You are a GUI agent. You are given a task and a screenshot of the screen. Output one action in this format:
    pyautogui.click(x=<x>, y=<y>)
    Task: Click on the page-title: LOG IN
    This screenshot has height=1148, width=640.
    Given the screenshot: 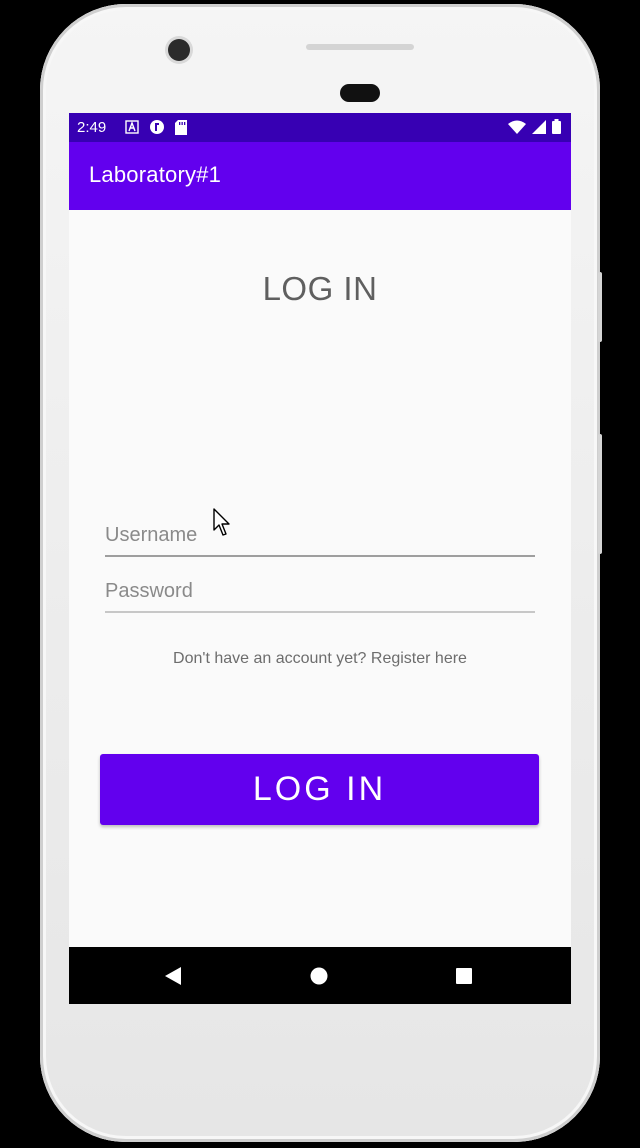 What is the action you would take?
    pyautogui.click(x=320, y=288)
    